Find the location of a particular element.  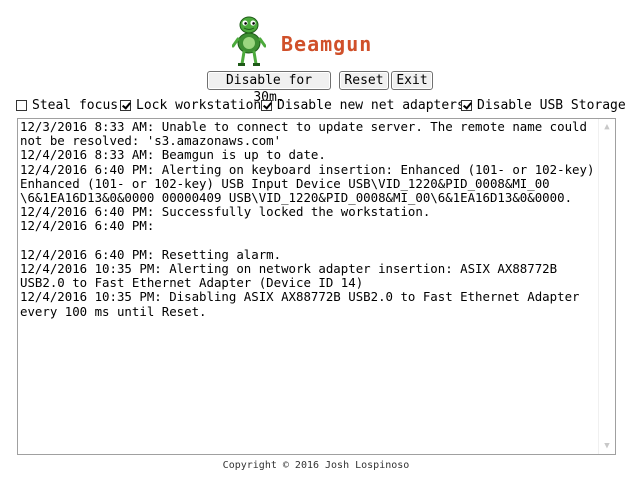

lock-workstation-option: Lock workstation is located at coordinates (190, 105).